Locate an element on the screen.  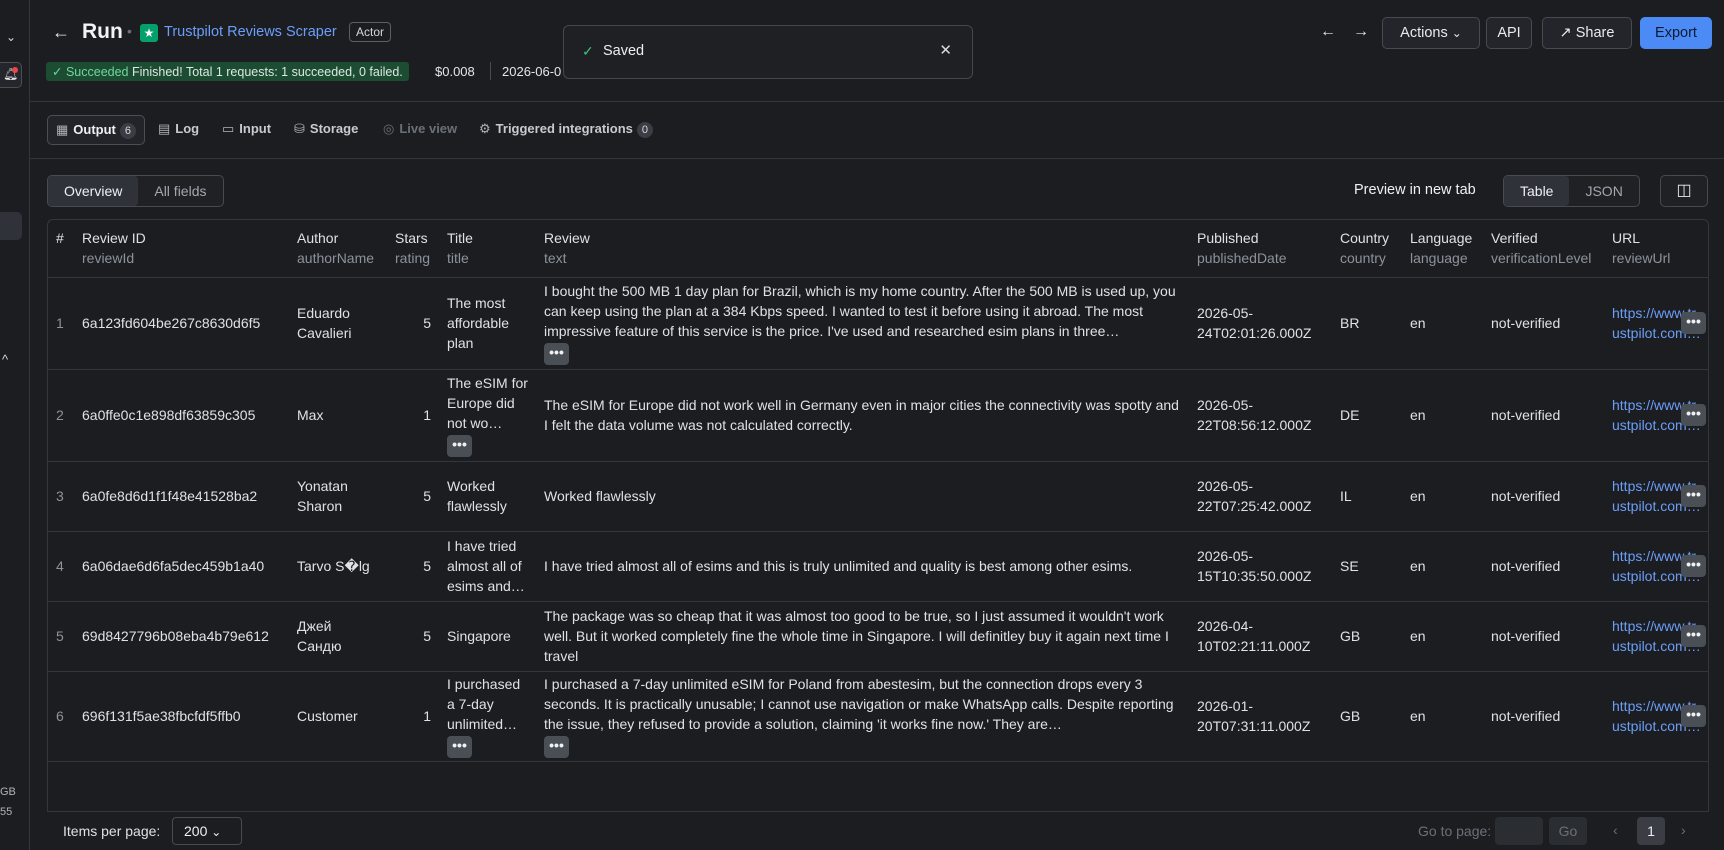
column-header: Review ID reviewId is located at coordinates (181, 249).